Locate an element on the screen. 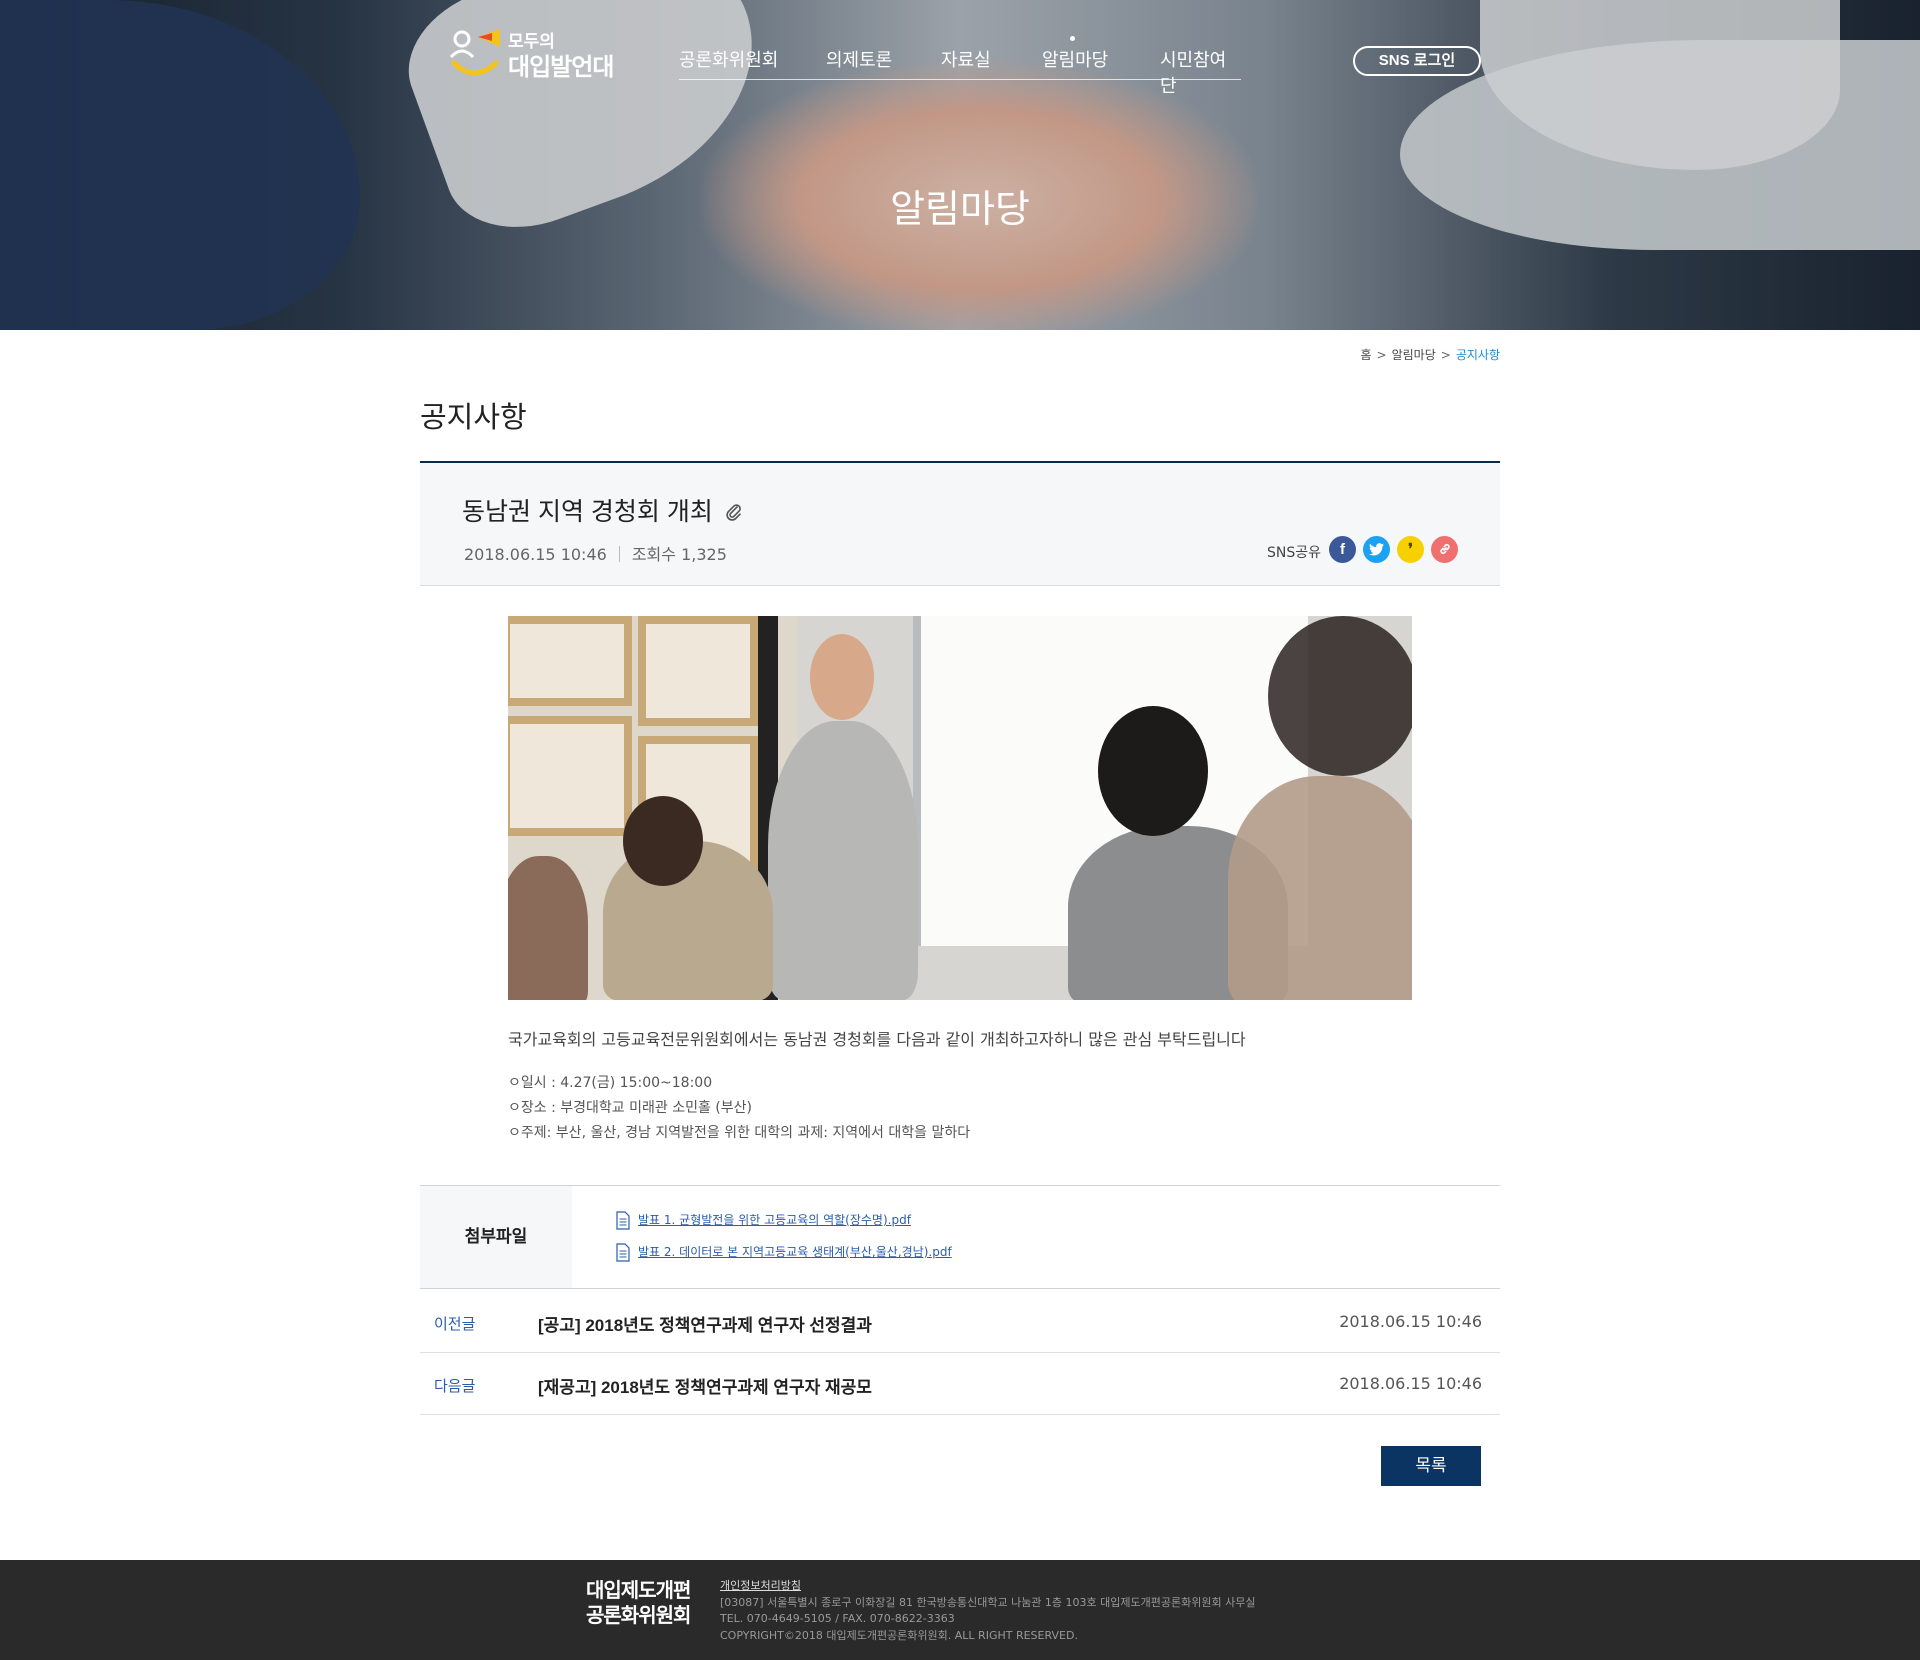  privacy-policy-link: 개인정보처리방침 is located at coordinates (987, 1586).